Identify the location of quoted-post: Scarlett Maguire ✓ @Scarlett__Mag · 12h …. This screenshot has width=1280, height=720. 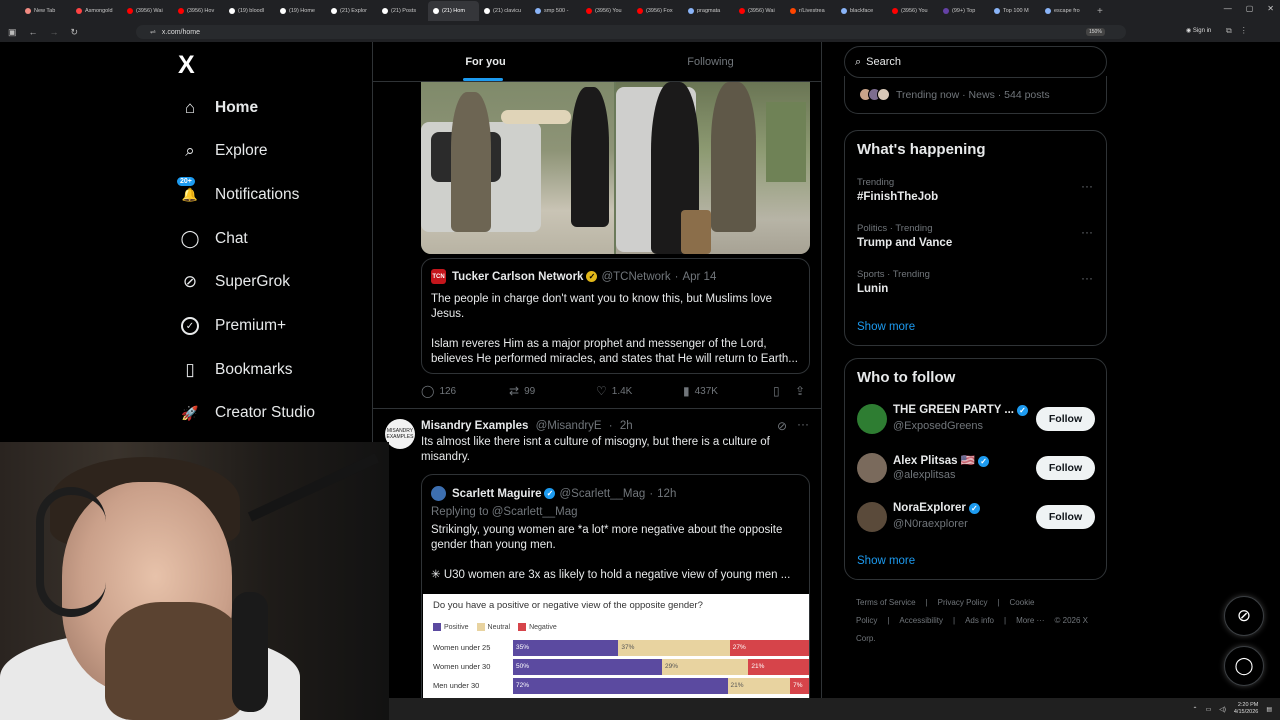
(615, 597).